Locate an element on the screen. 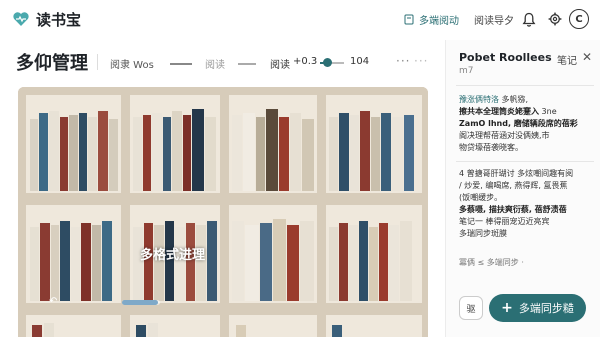  image-progress-bar is located at coordinates (141, 302).